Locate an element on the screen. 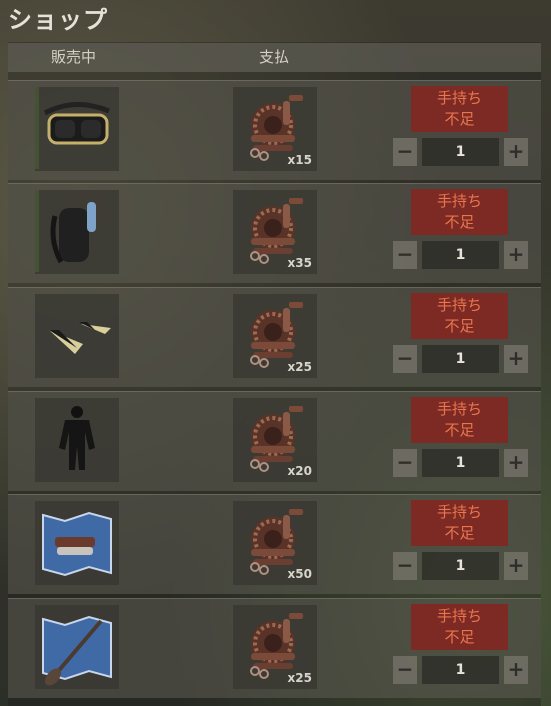  cost-amount: x35 is located at coordinates (299, 263).